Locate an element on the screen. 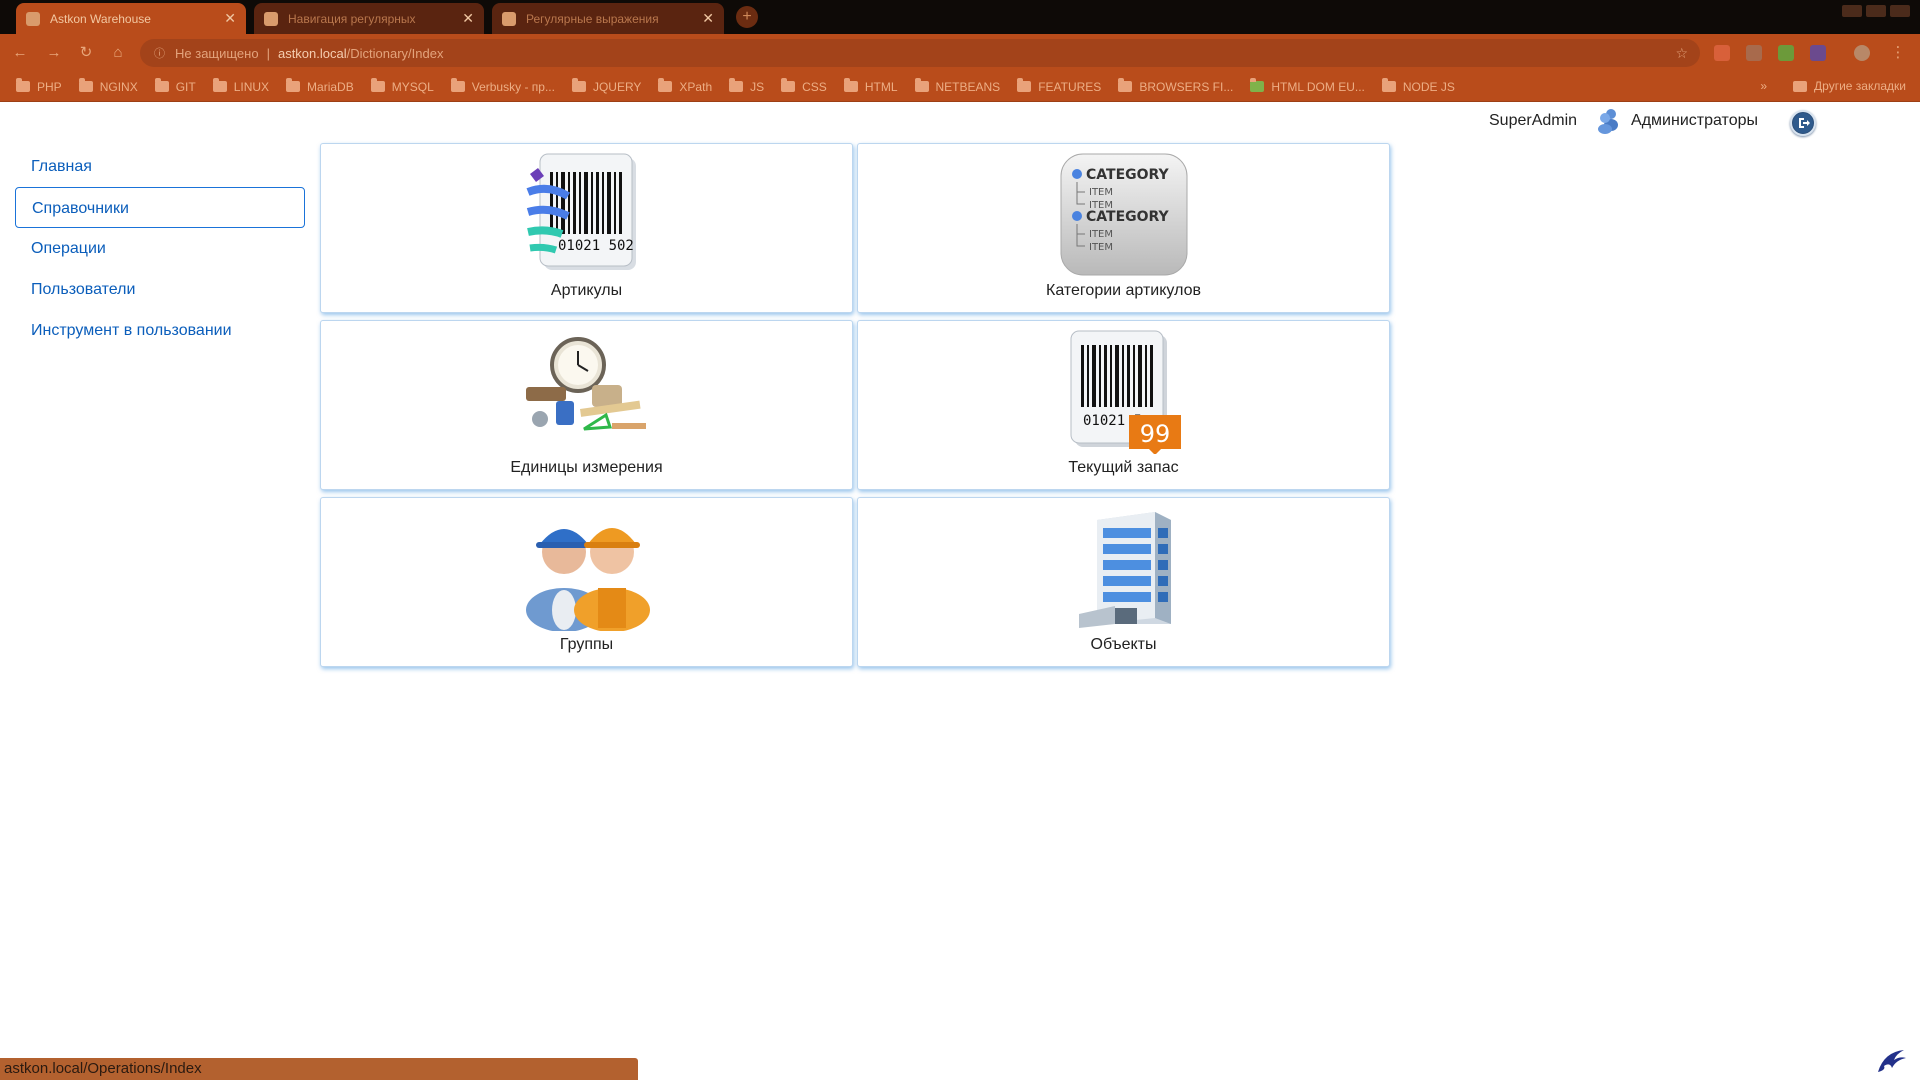 Image resolution: width=1920 pixels, height=1080 pixels. bookmark-label: JQUERY is located at coordinates (617, 86).